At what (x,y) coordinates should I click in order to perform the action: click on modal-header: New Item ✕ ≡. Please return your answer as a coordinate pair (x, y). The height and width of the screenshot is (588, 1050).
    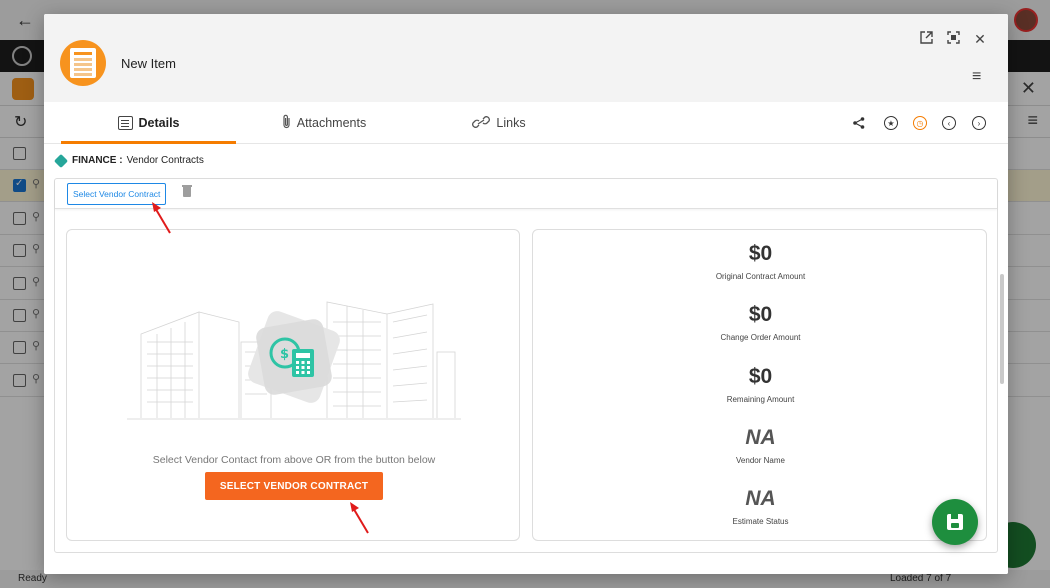
    Looking at the image, I should click on (526, 58).